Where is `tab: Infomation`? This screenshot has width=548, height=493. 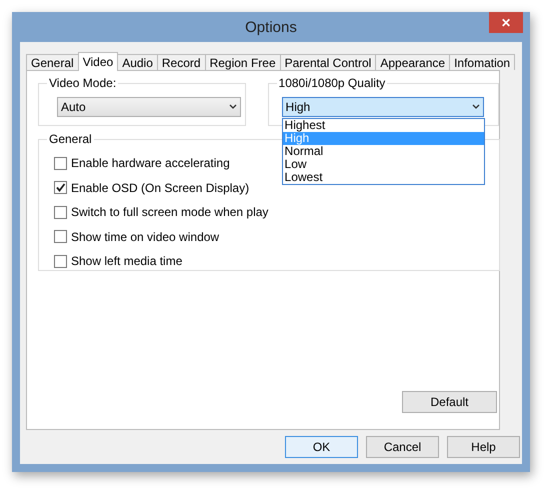 tab: Infomation is located at coordinates (482, 62).